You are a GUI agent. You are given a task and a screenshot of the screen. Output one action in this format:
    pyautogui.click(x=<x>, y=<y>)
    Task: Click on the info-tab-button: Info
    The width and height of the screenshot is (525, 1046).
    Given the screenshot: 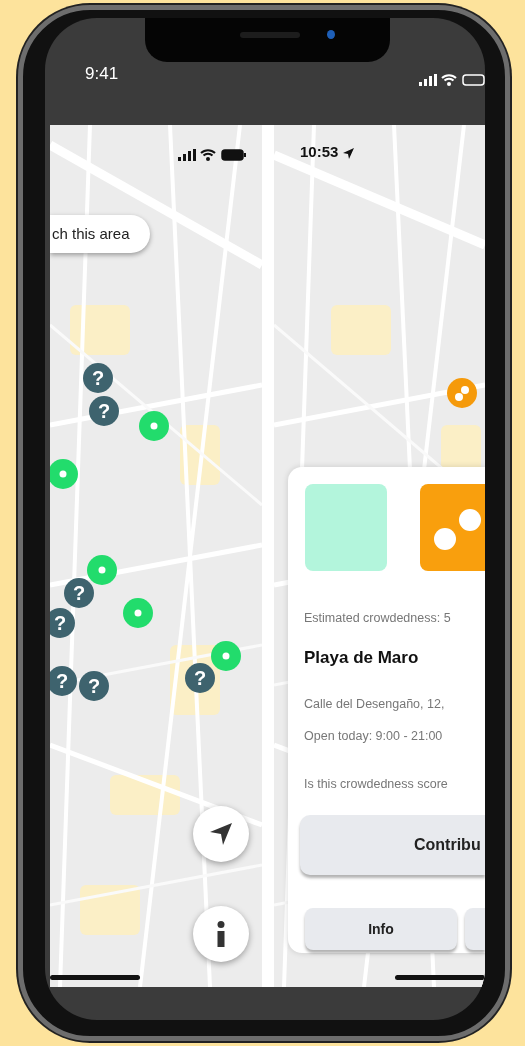 What is the action you would take?
    pyautogui.click(x=381, y=929)
    